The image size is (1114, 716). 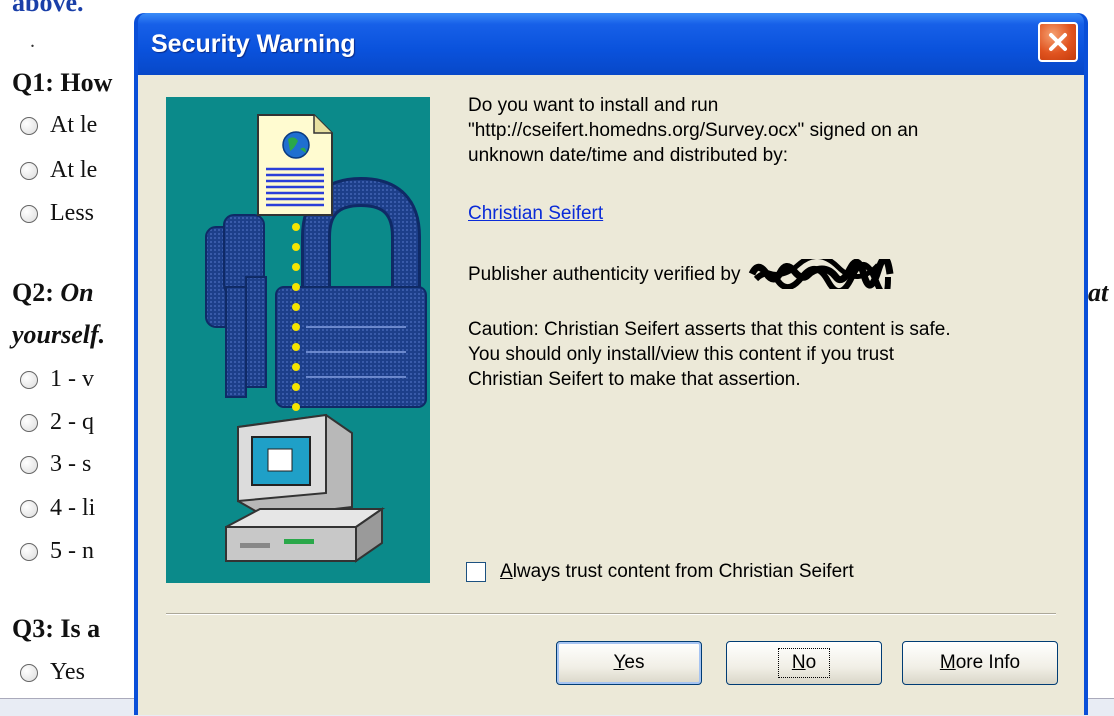 What do you see at coordinates (611, 44) in the screenshot?
I see `dialog-titlebar: Security Warning` at bounding box center [611, 44].